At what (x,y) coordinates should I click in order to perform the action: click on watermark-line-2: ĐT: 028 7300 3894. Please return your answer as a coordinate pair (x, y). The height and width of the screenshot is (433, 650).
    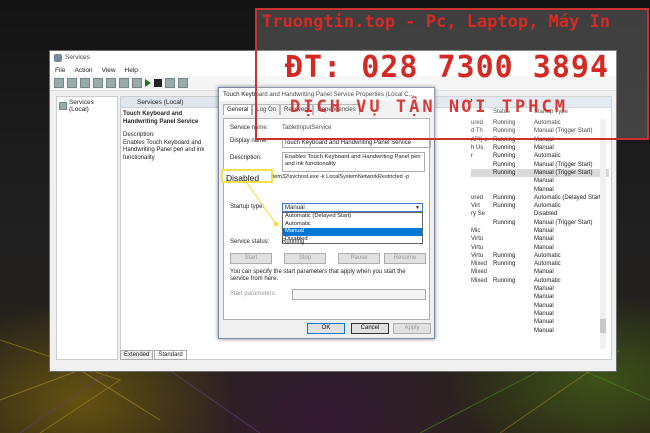
    Looking at the image, I should click on (447, 67).